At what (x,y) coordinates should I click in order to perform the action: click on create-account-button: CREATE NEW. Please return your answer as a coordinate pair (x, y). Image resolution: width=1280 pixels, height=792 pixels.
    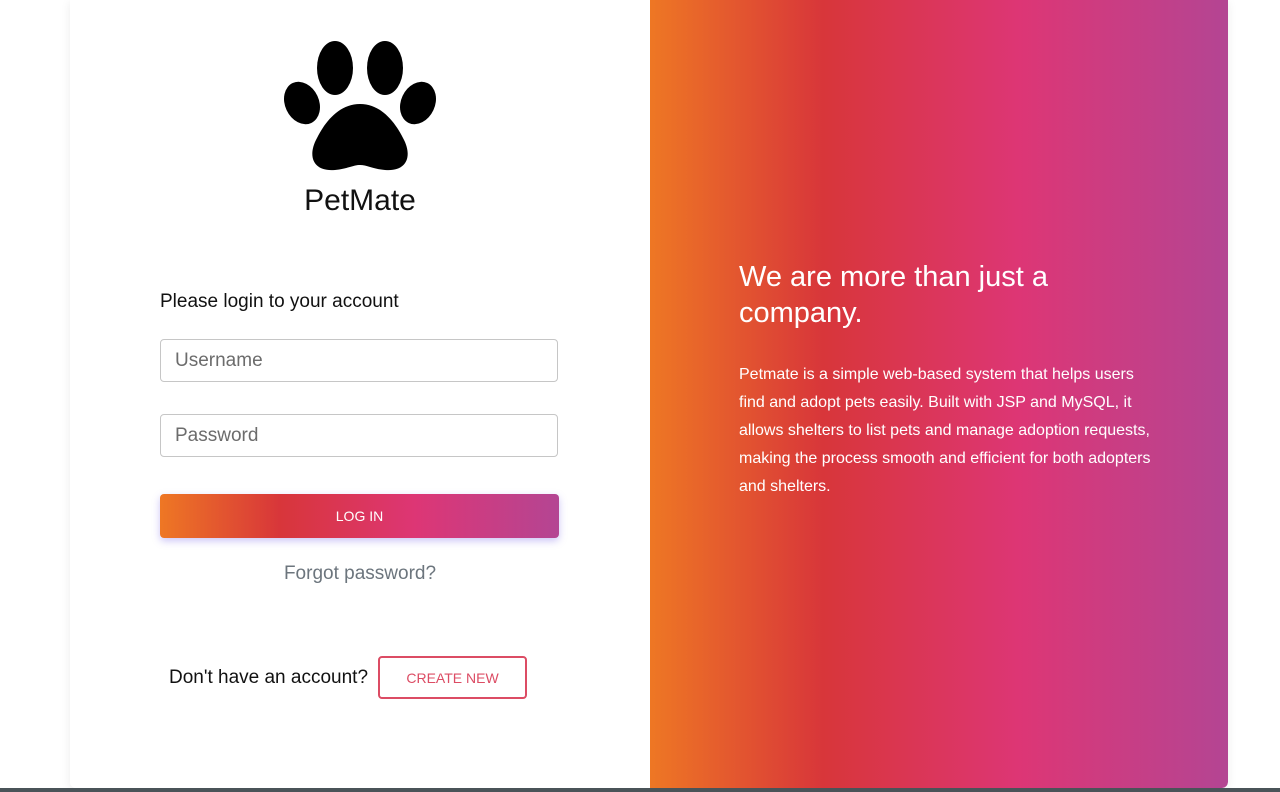
    Looking at the image, I should click on (453, 677).